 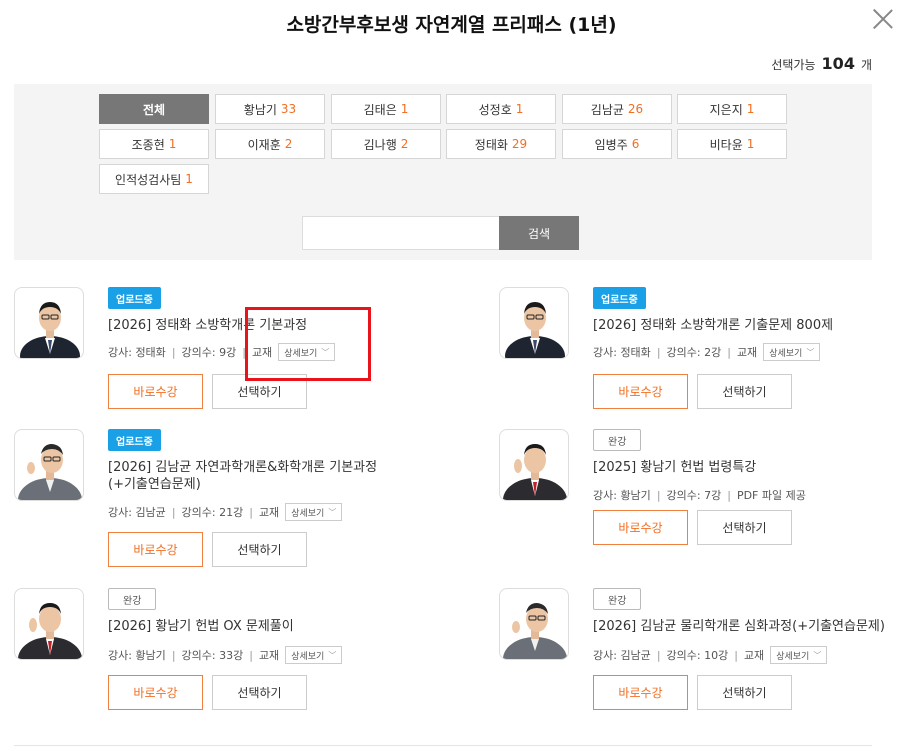 What do you see at coordinates (154, 179) in the screenshot?
I see `filter-chip: 인적성검사팀 1` at bounding box center [154, 179].